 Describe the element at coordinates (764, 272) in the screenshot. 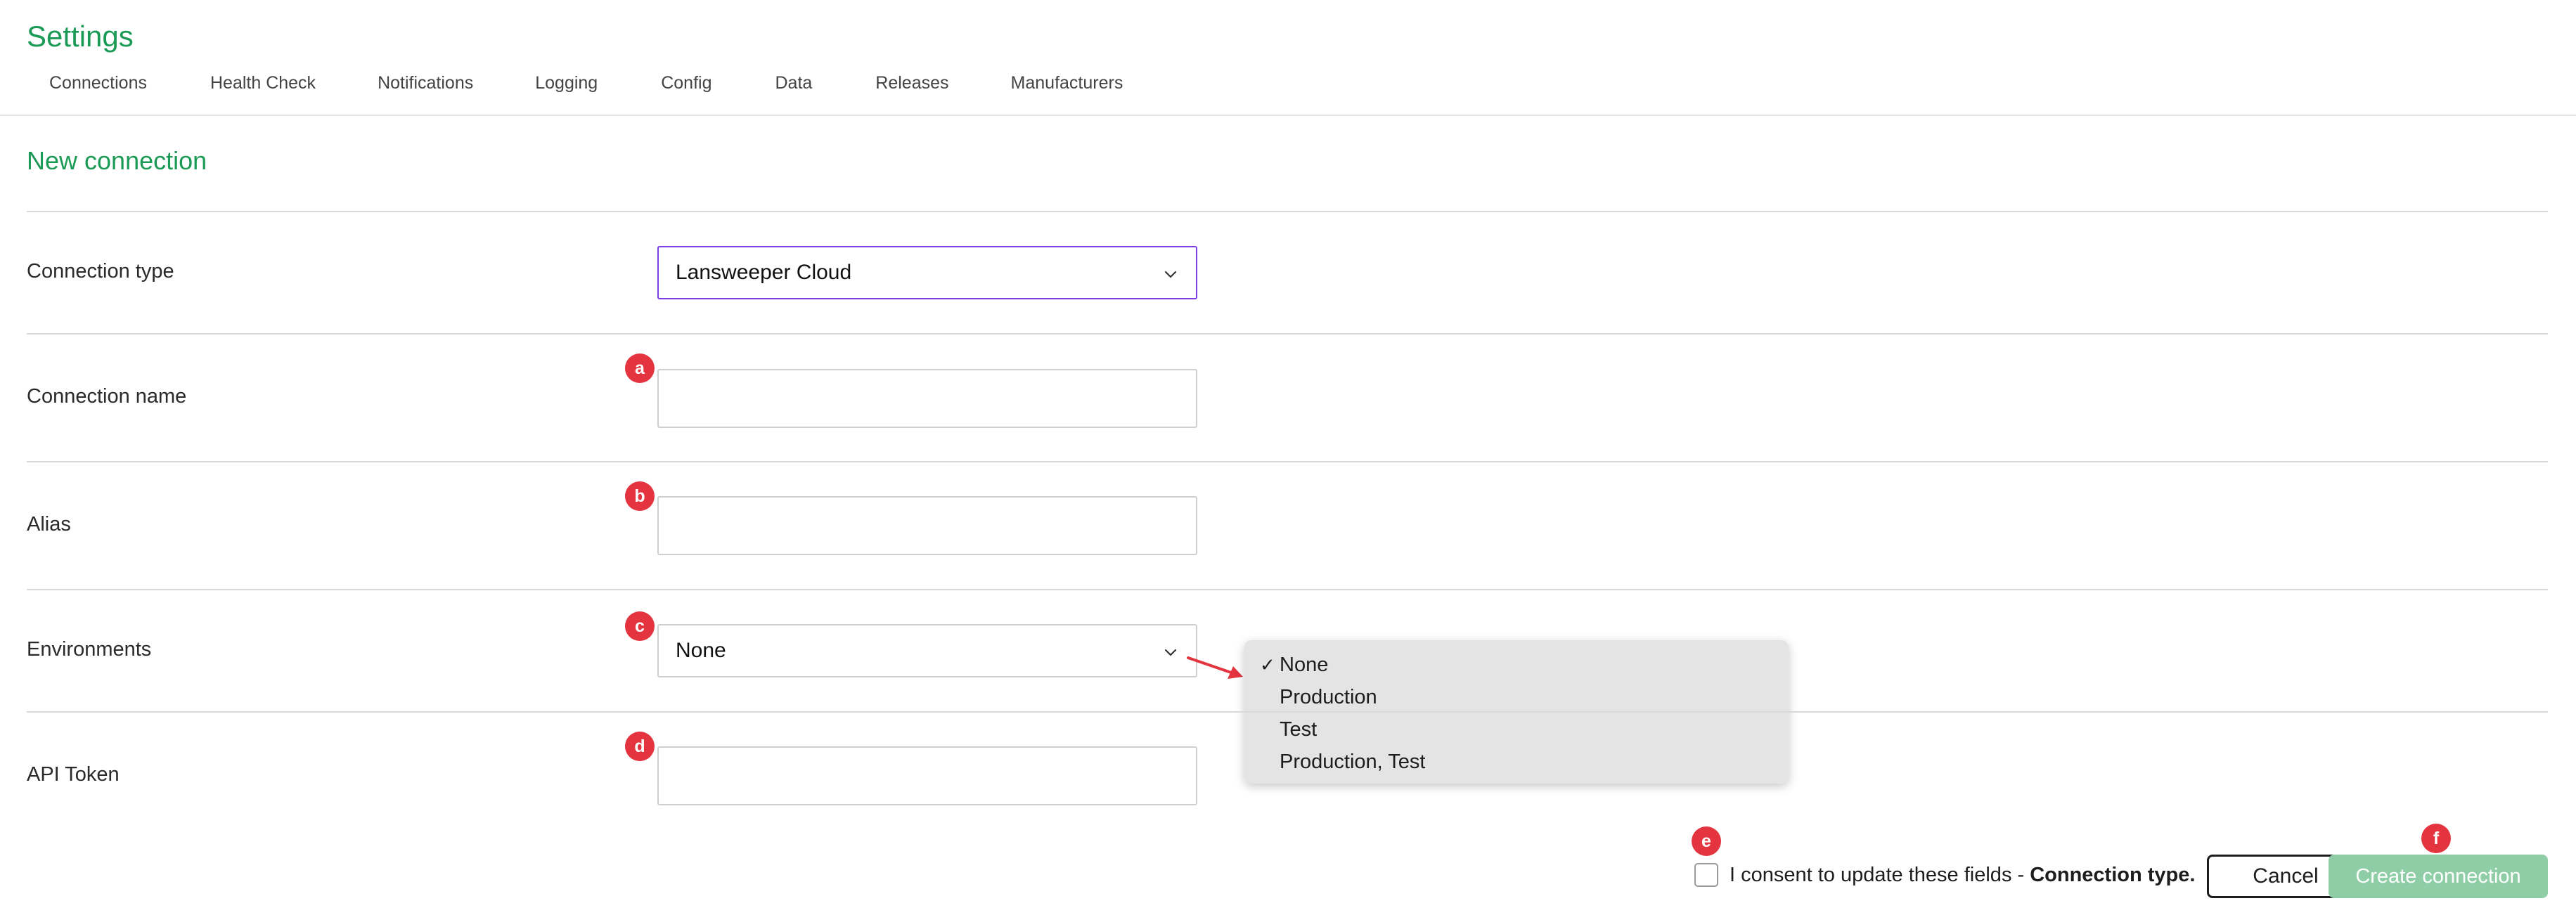

I see `connection-type-value: Lansweeper Cloud` at that location.